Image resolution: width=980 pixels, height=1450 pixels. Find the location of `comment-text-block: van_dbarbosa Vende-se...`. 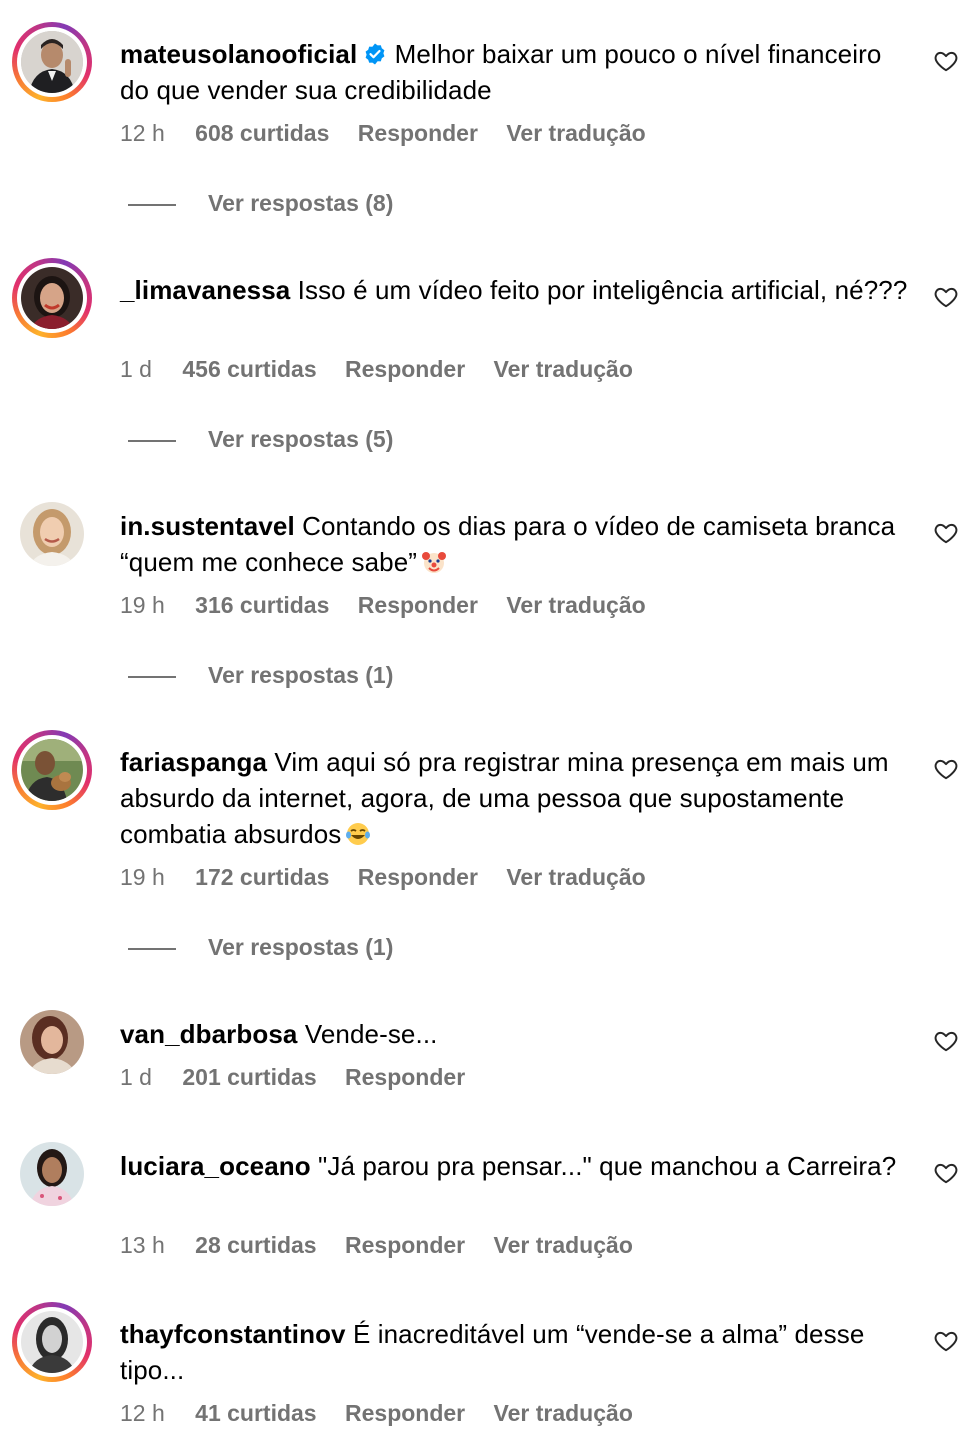

comment-text-block: van_dbarbosa Vende-se... is located at coordinates (515, 1034).